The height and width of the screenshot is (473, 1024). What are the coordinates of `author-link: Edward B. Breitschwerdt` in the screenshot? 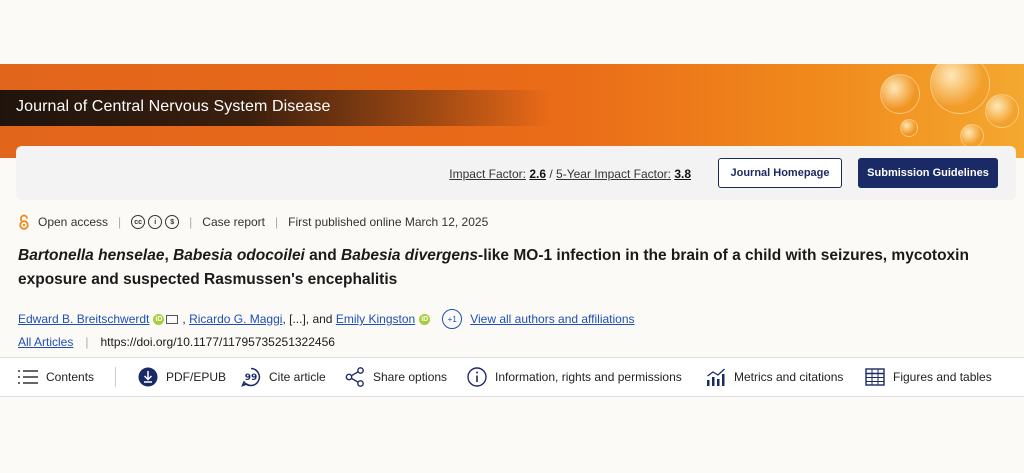 It's located at (83, 319).